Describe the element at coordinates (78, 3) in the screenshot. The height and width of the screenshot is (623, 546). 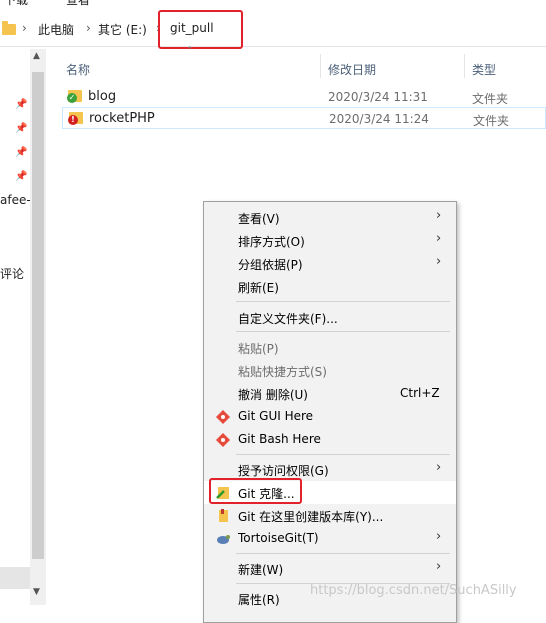
I see `ribbon-text-2: 查看` at that location.